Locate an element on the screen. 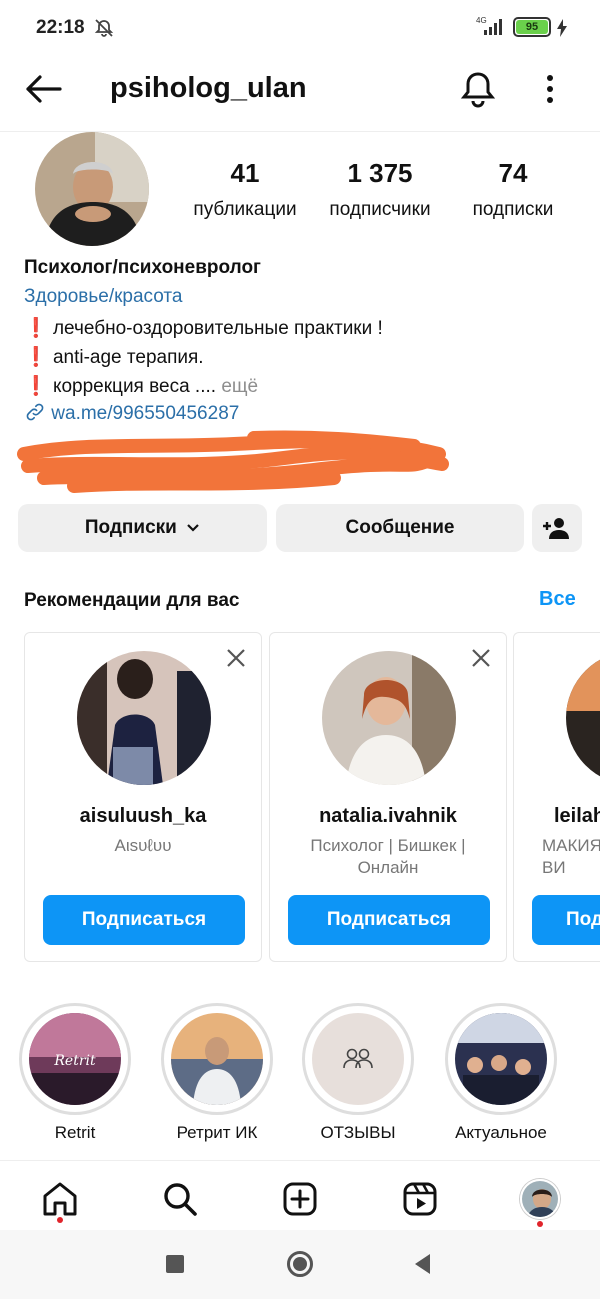 The width and height of the screenshot is (600, 1299). profile-tab-photo is located at coordinates (540, 1199).